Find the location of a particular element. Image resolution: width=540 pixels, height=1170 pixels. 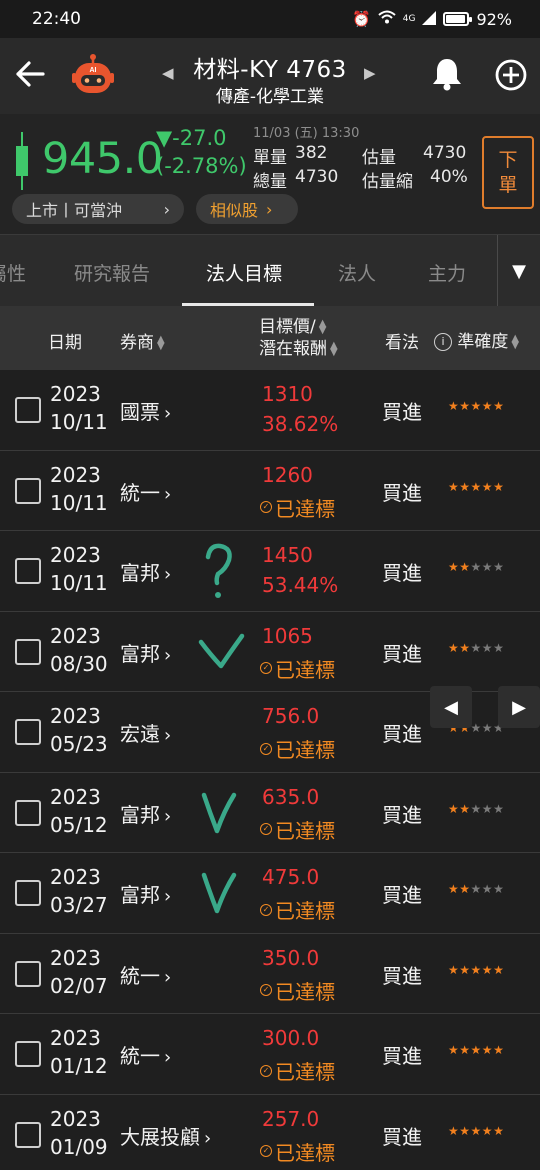

back-button is located at coordinates (30, 74).